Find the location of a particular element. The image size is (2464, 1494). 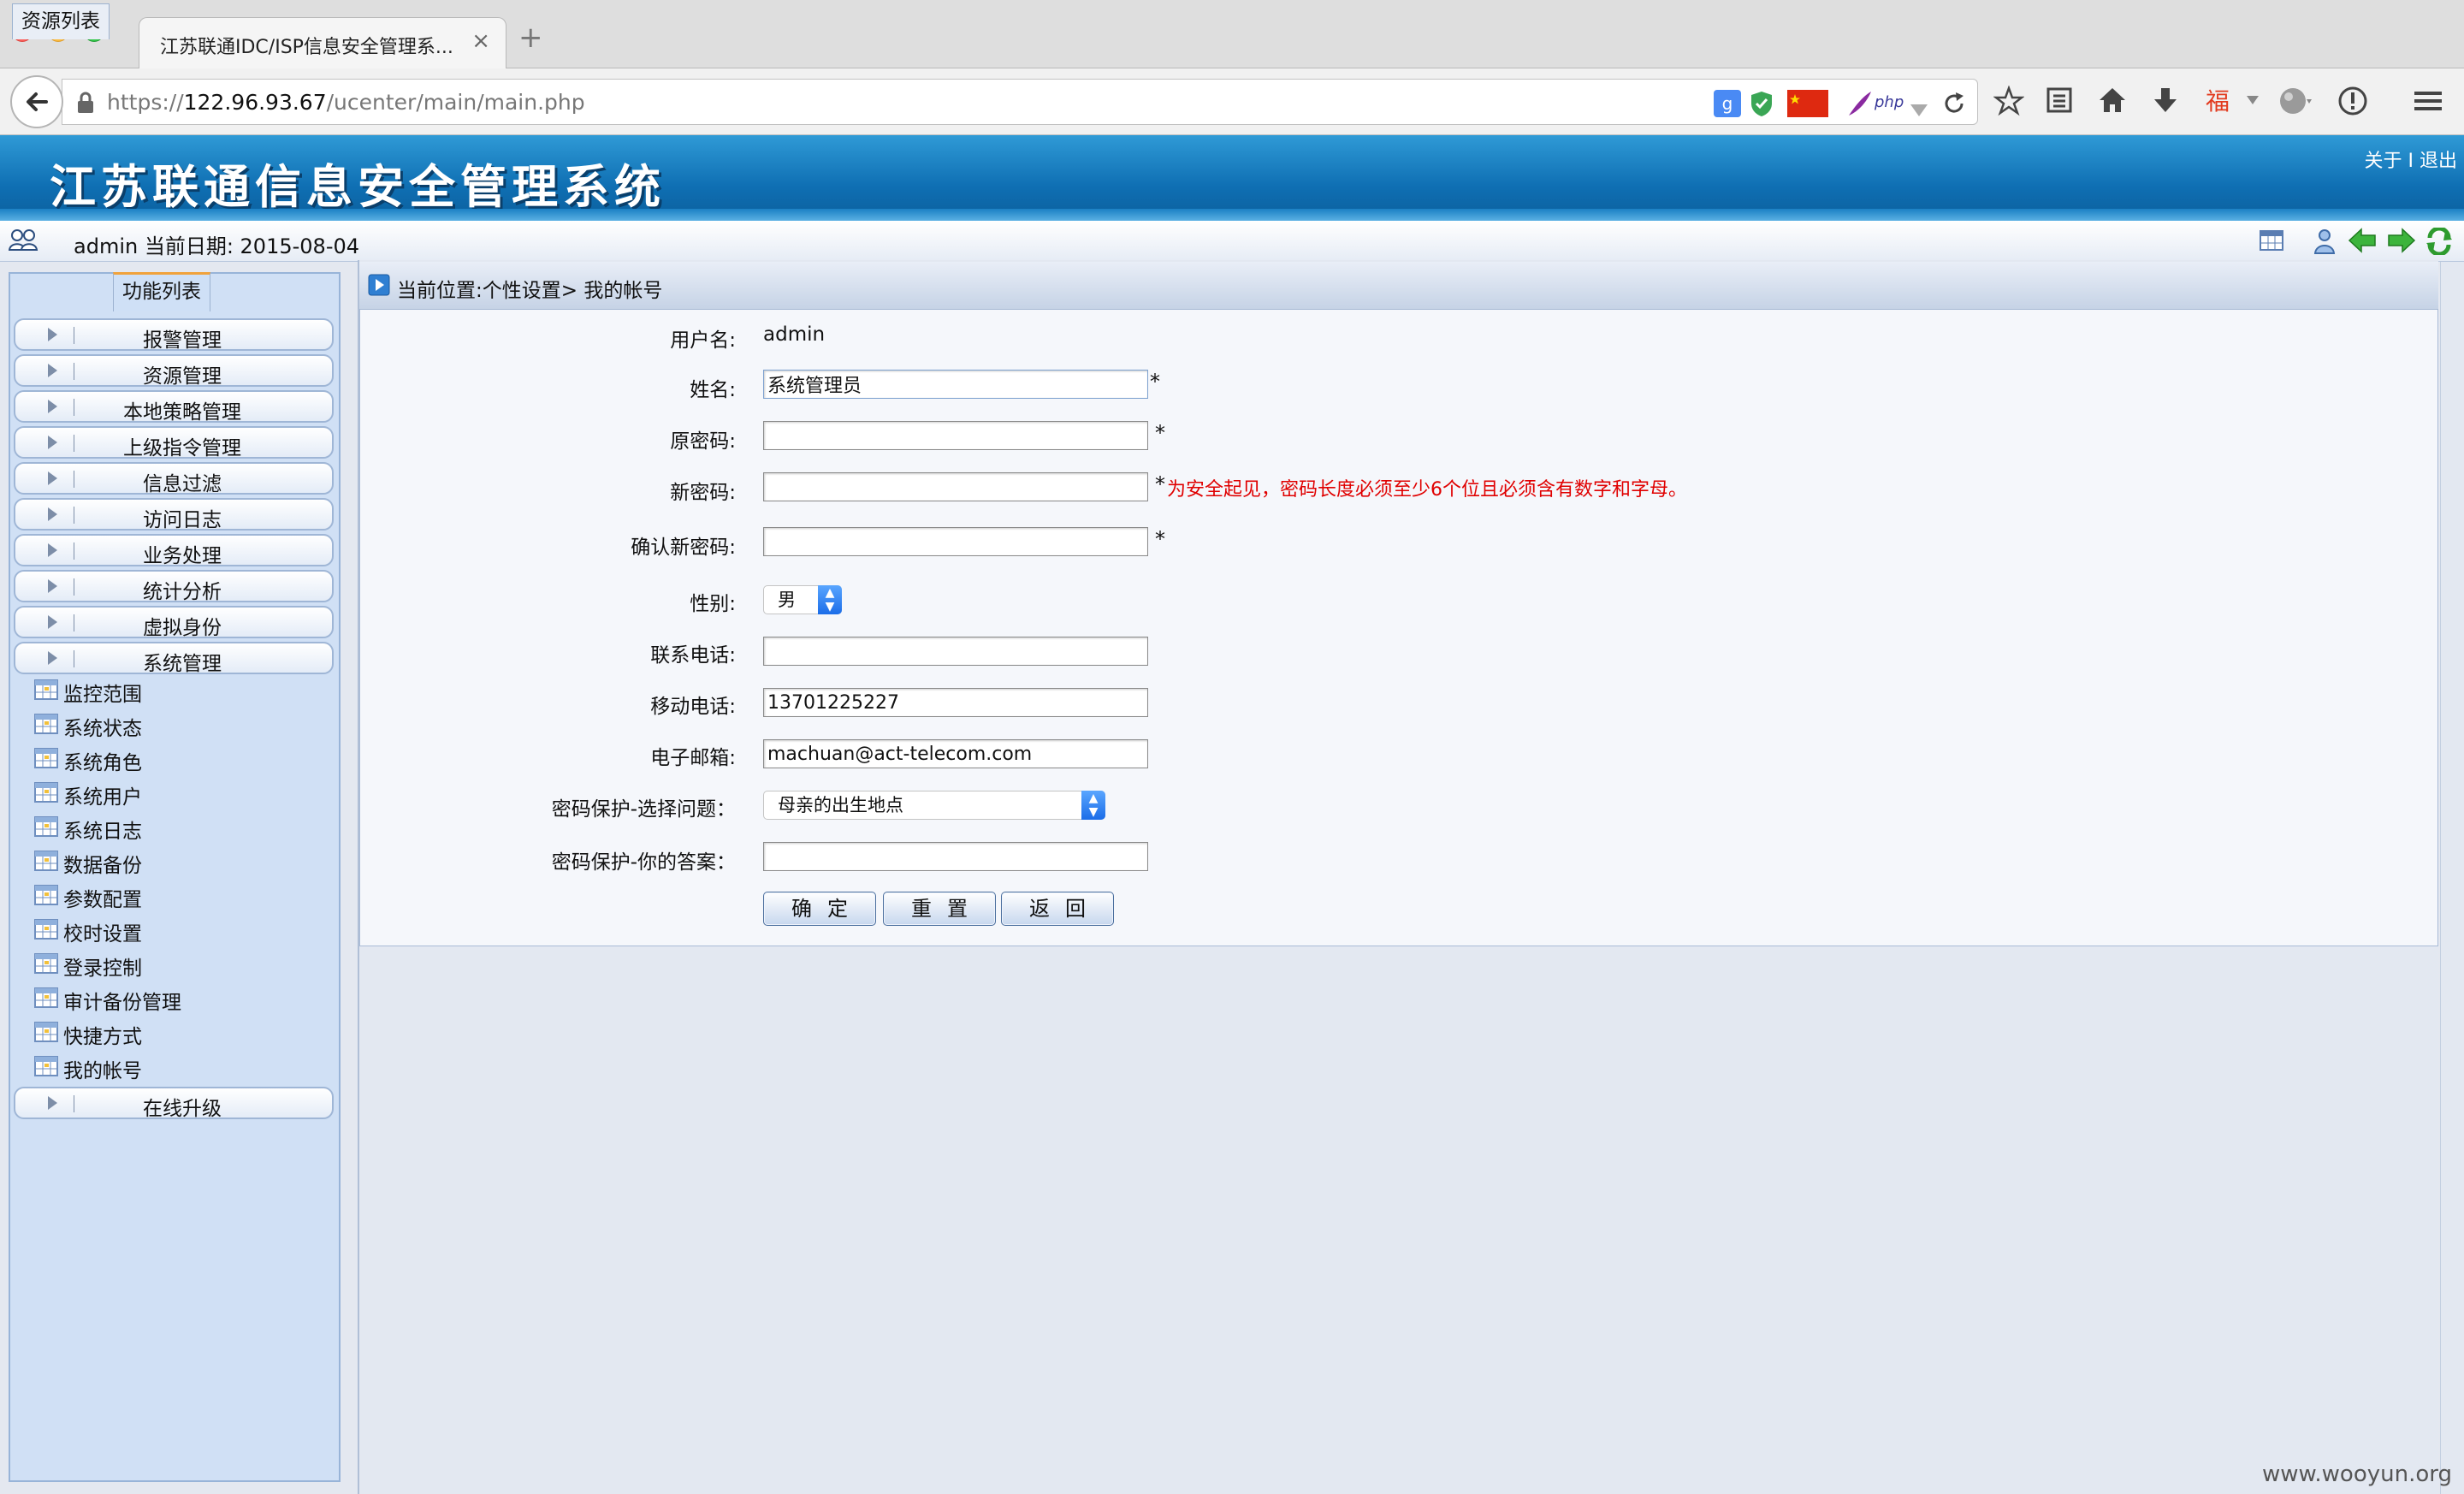

sidebar-group-6: 业务处理 is located at coordinates (174, 550).